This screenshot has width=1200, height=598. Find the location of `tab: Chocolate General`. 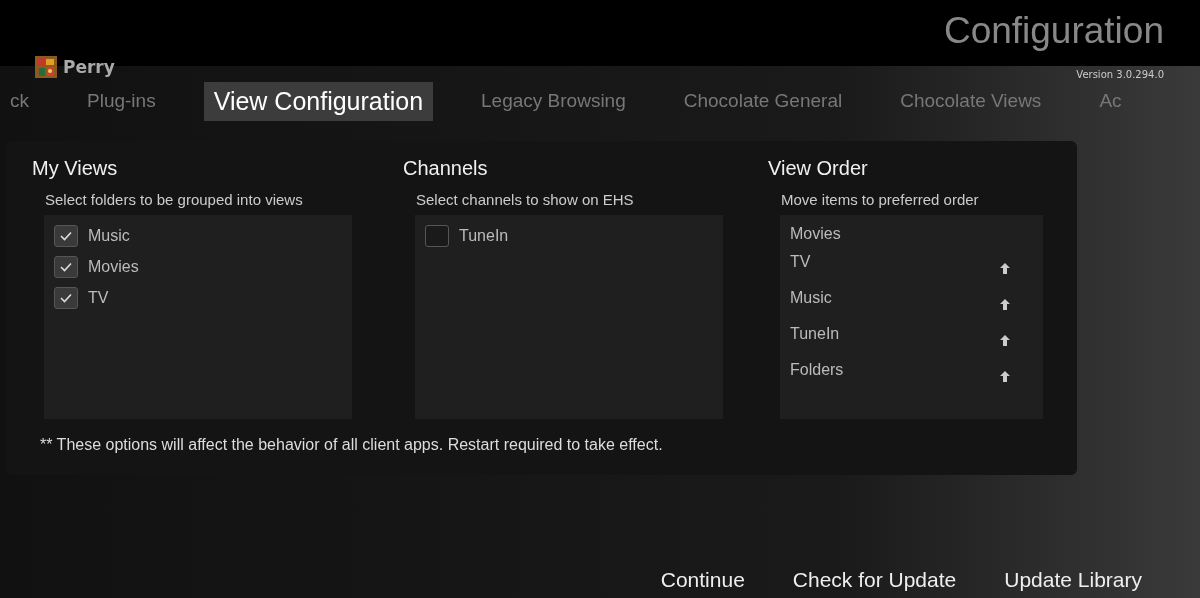

tab: Chocolate General is located at coordinates (763, 101).